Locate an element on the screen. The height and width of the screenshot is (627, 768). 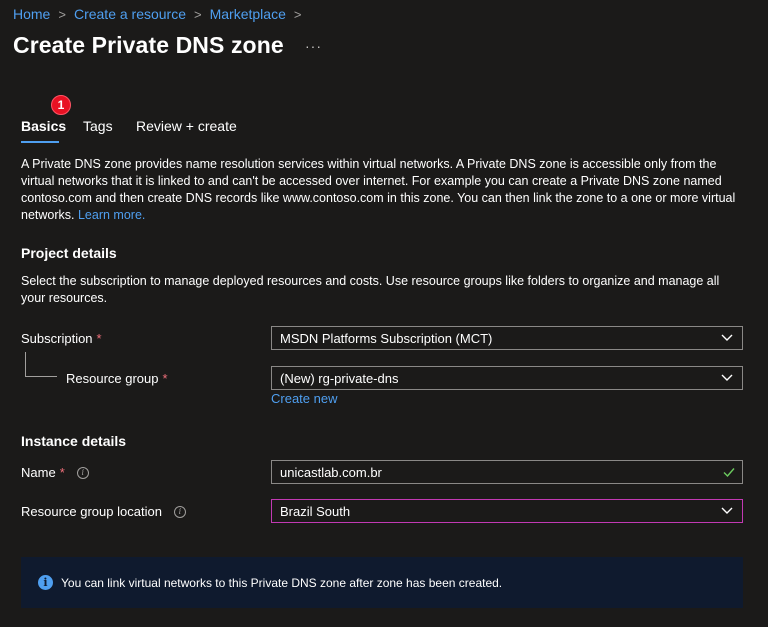
learn-more-link: Learn more. is located at coordinates (111, 215).